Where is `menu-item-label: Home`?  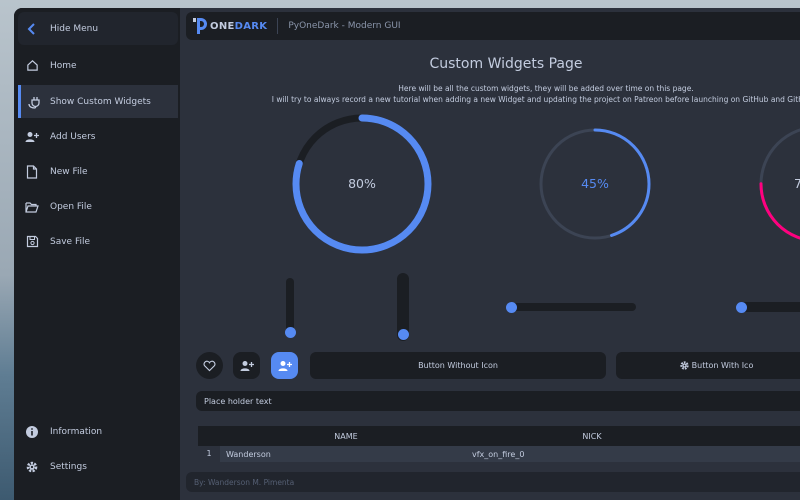
menu-item-label: Home is located at coordinates (63, 65).